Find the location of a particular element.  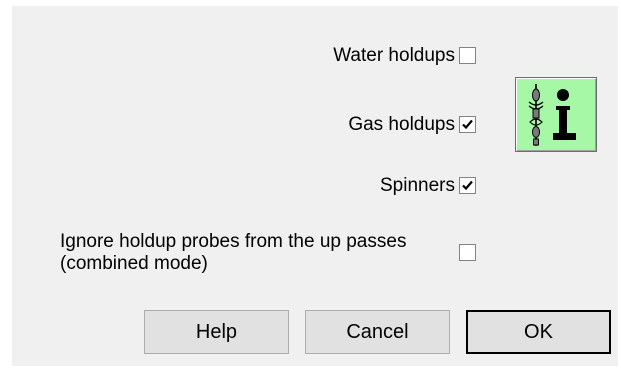

spinners-checkbox is located at coordinates (467, 185).